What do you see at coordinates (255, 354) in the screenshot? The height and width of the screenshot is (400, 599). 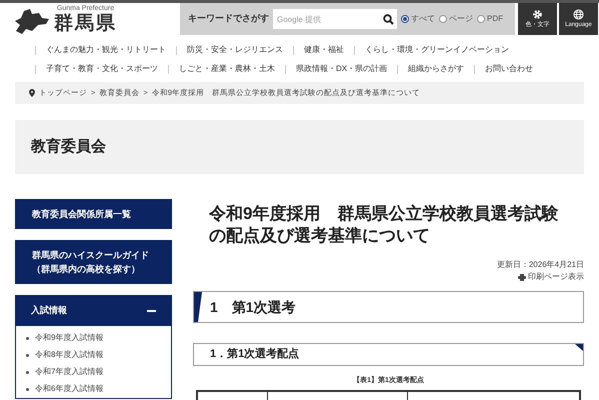 I see `subheading: 1．第1次選考配点` at bounding box center [255, 354].